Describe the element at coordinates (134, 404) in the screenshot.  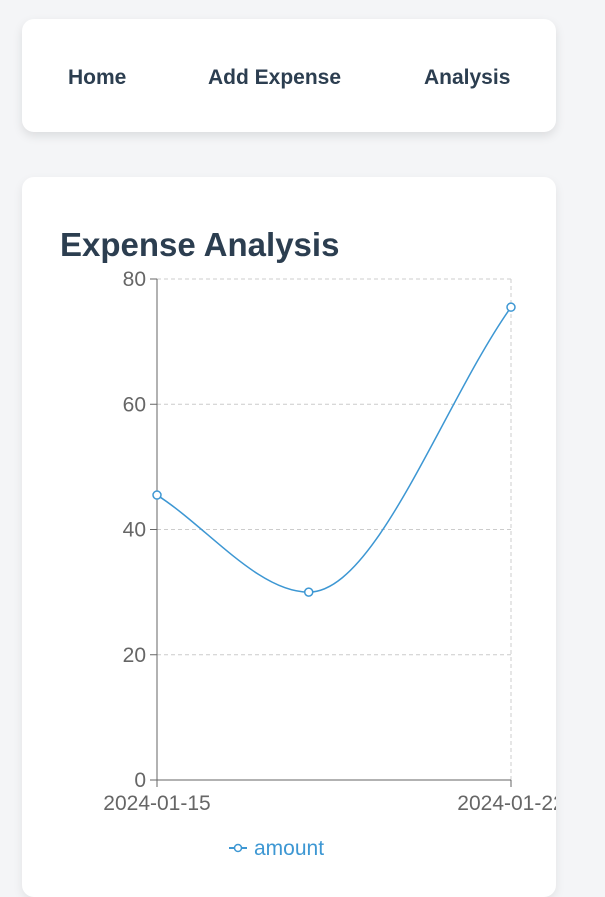
I see `y-tick-label: 60` at that location.